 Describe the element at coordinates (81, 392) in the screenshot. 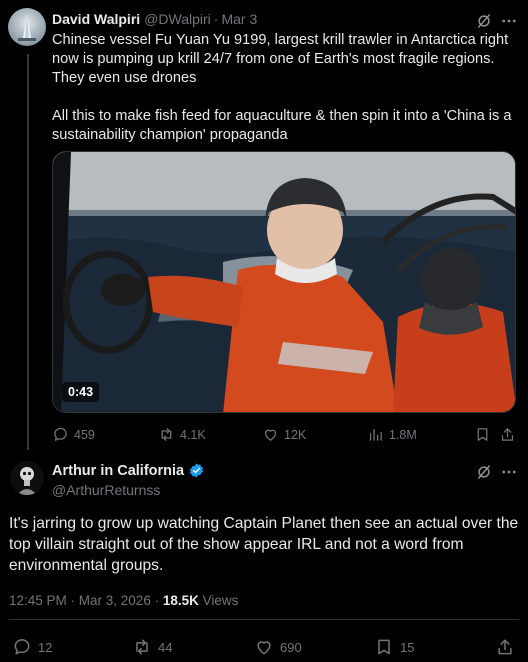

I see `video-duration: 0:43` at that location.